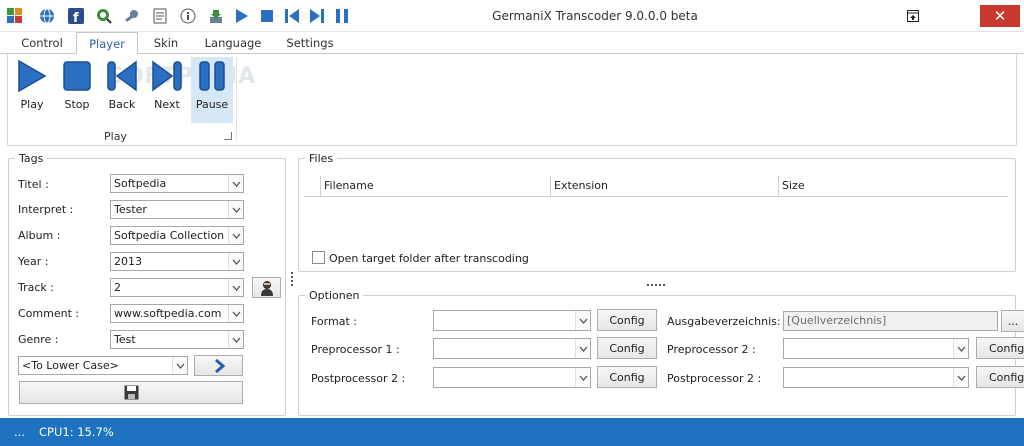 The height and width of the screenshot is (446, 1024). Describe the element at coordinates (837, 320) in the screenshot. I see `output-dir-value: [Quellverzeichnis]` at that location.